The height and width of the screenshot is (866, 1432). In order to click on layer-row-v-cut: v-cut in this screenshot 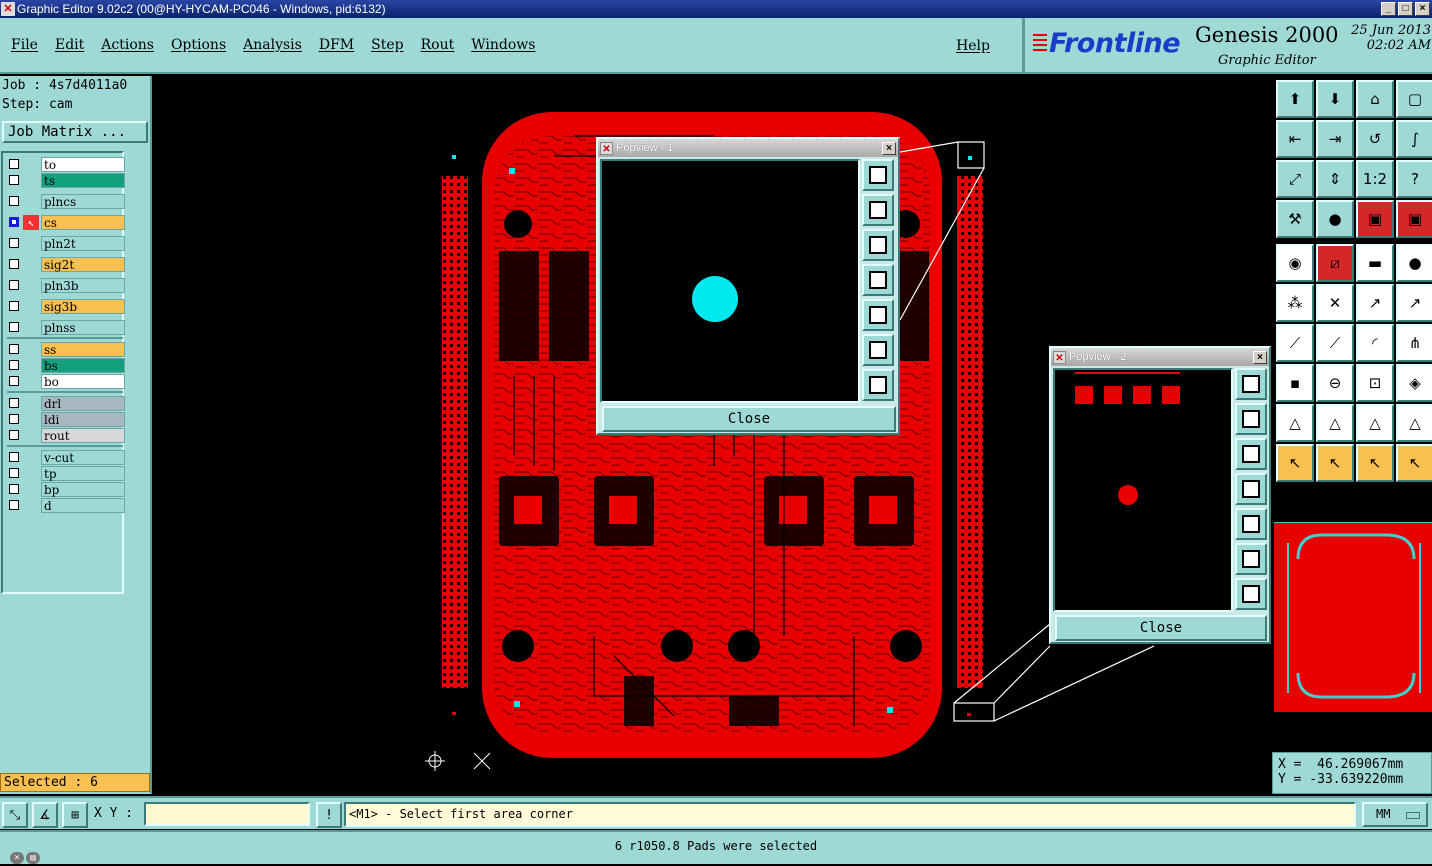, I will do `click(65, 457)`.